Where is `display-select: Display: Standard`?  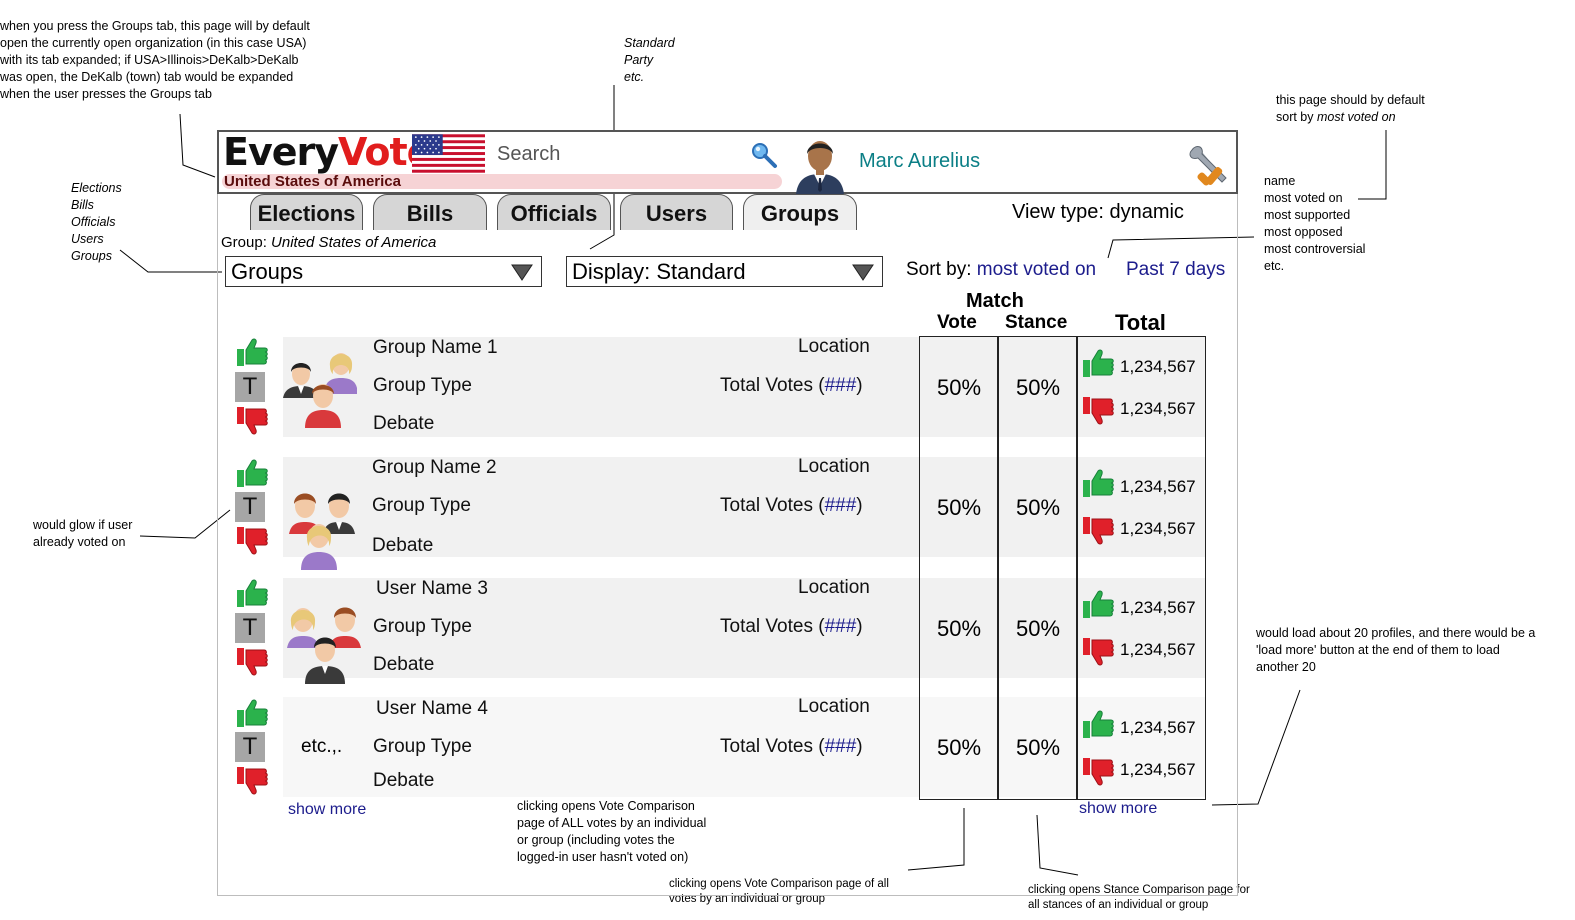
display-select: Display: Standard is located at coordinates (724, 271).